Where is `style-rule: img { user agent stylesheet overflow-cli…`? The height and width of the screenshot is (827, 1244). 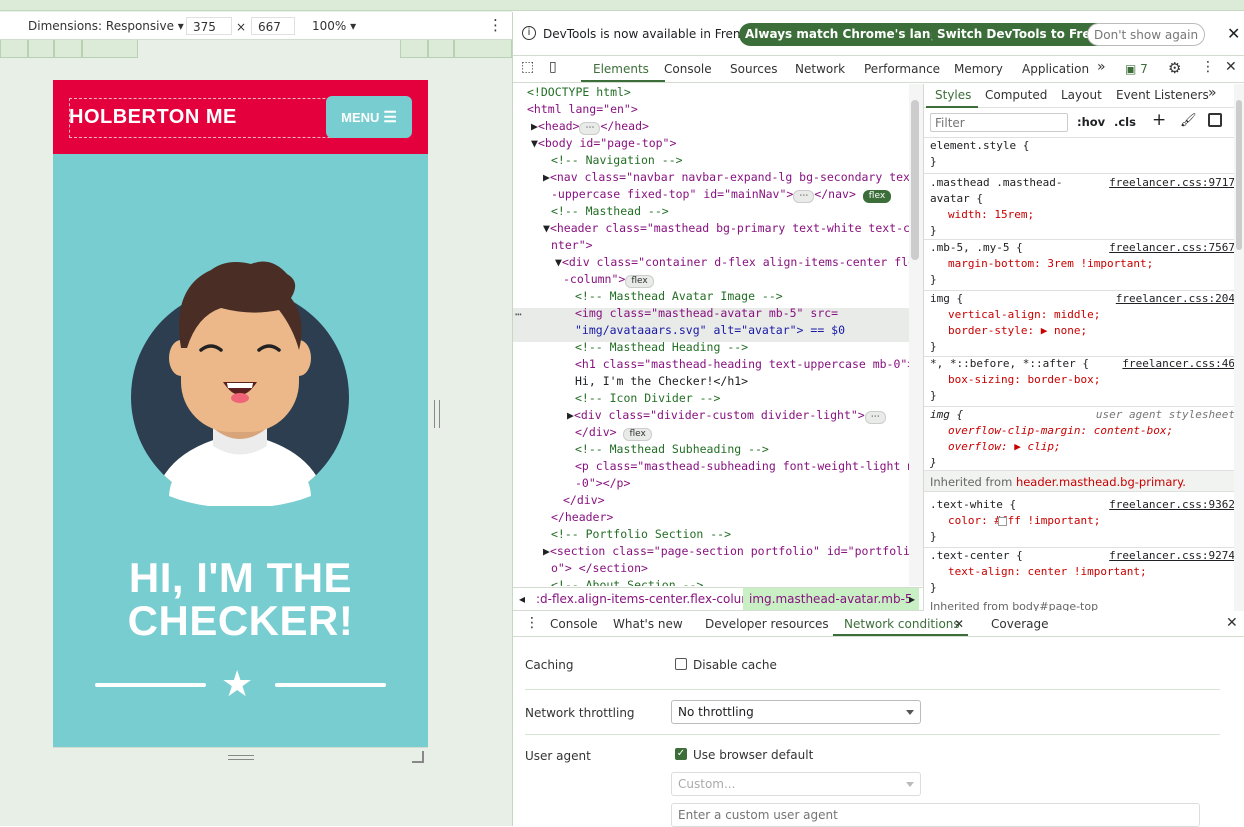 style-rule: img { user agent stylesheet overflow-cli… is located at coordinates (1082, 439).